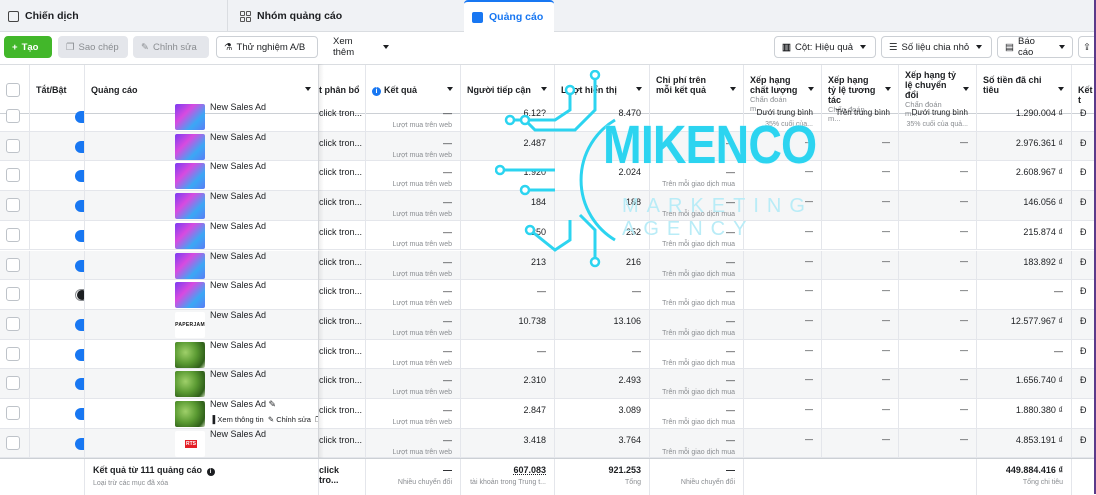 This screenshot has width=1096, height=495. I want to click on reports-button: ▤ Báo cáo, so click(1035, 47).